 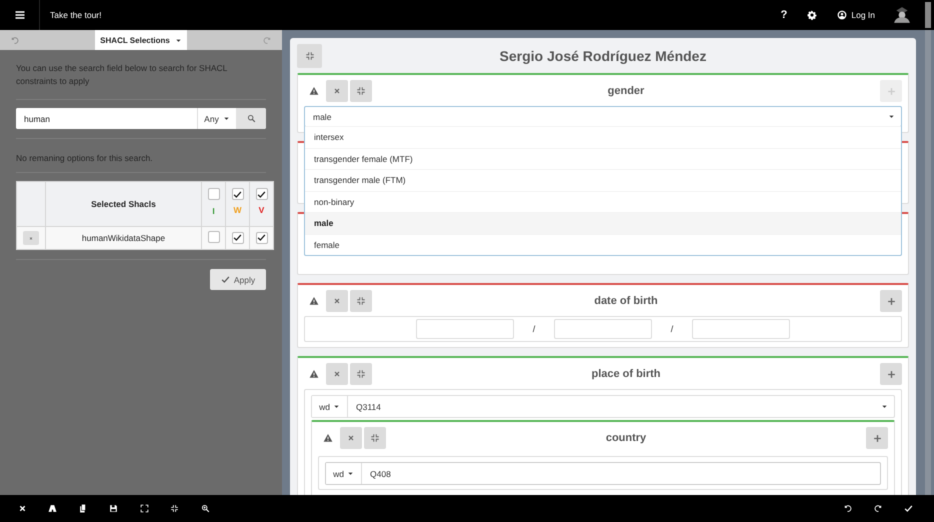 I want to click on column-header: Selected Shacls, so click(x=123, y=204).